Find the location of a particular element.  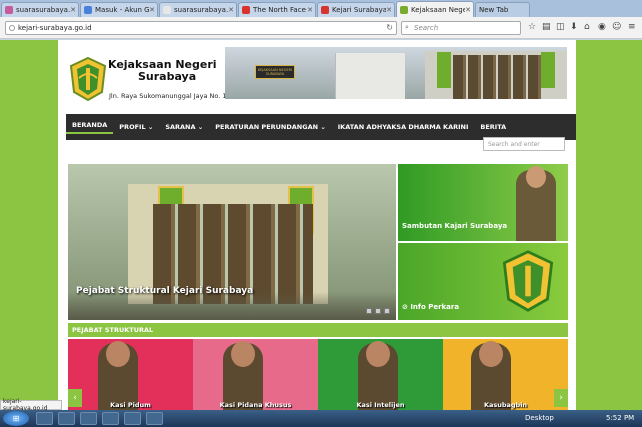

pocket-icon: ◫ is located at coordinates (560, 27).